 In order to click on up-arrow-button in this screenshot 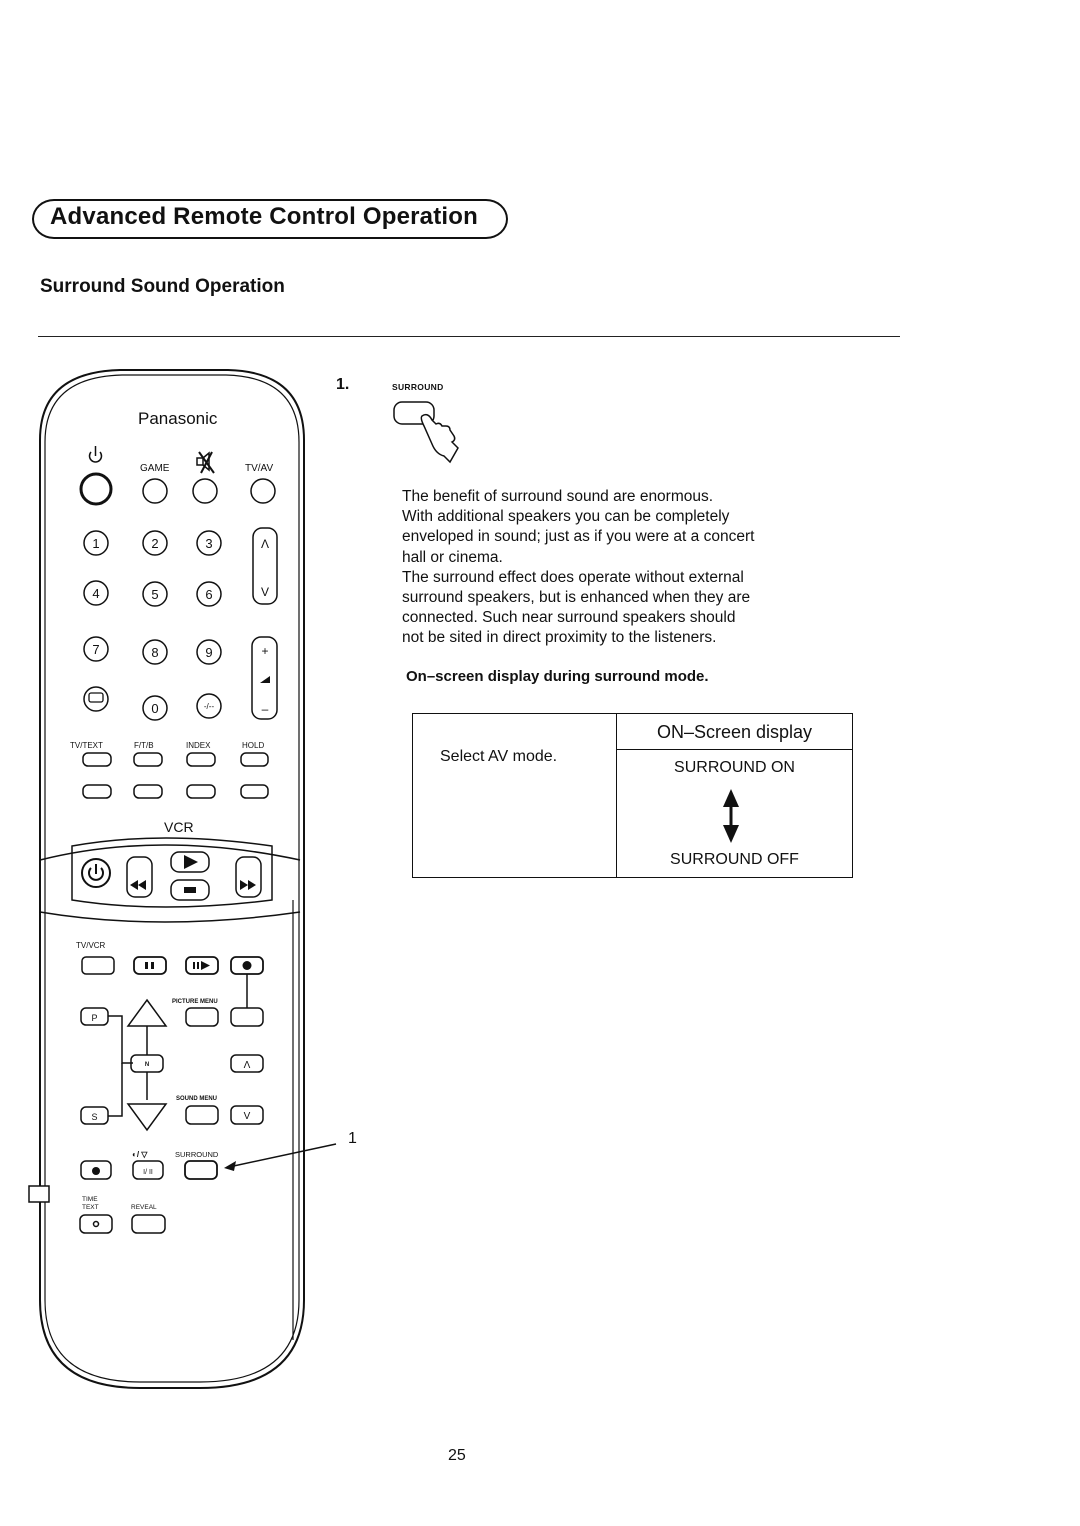, I will do `click(147, 1012)`.